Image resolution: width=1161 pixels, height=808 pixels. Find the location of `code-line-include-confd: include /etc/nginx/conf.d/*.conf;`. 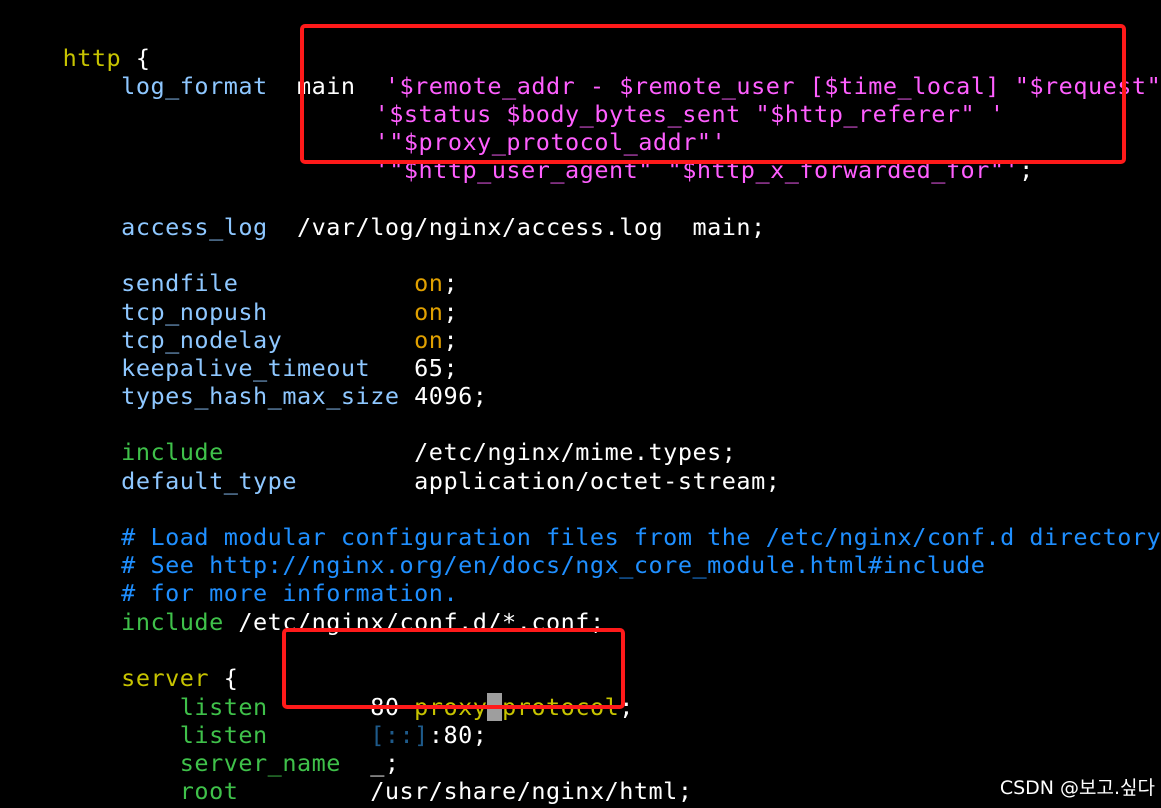

code-line-include-confd: include /etc/nginx/conf.d/*.conf; is located at coordinates (304, 608).